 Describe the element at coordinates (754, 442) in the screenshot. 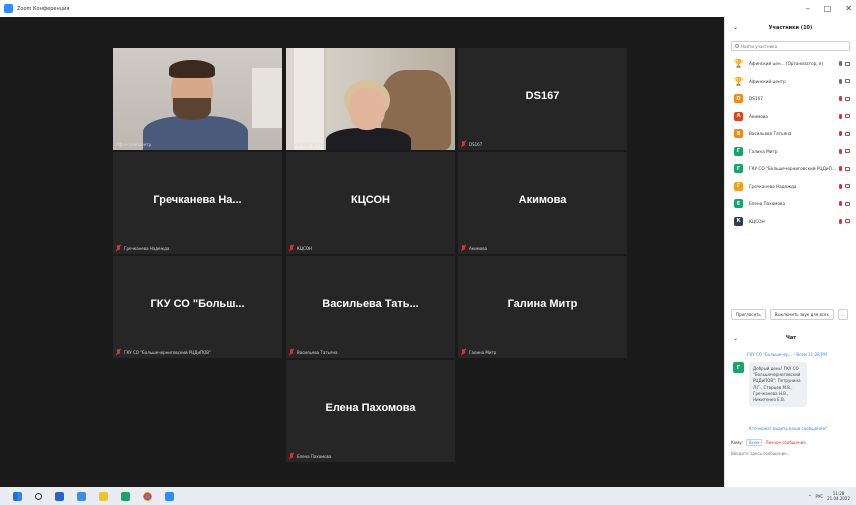

I see `recipient-select: Всем` at that location.